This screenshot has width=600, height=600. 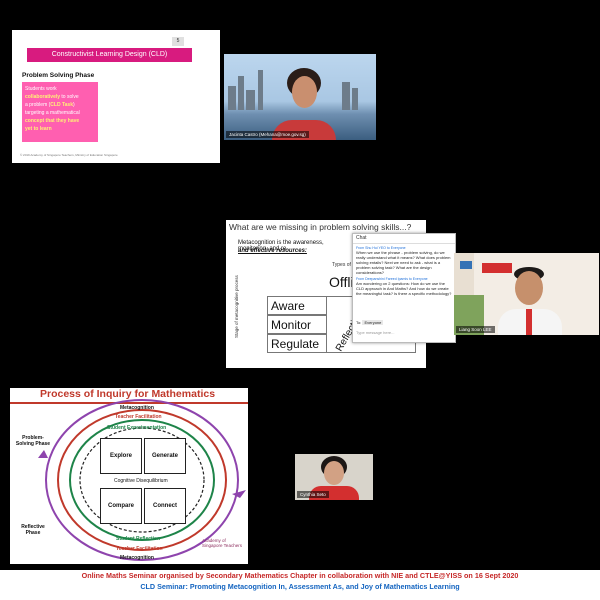 What do you see at coordinates (222, 543) in the screenshot?
I see `ast-logo: Academy of Singapore Teachers` at bounding box center [222, 543].